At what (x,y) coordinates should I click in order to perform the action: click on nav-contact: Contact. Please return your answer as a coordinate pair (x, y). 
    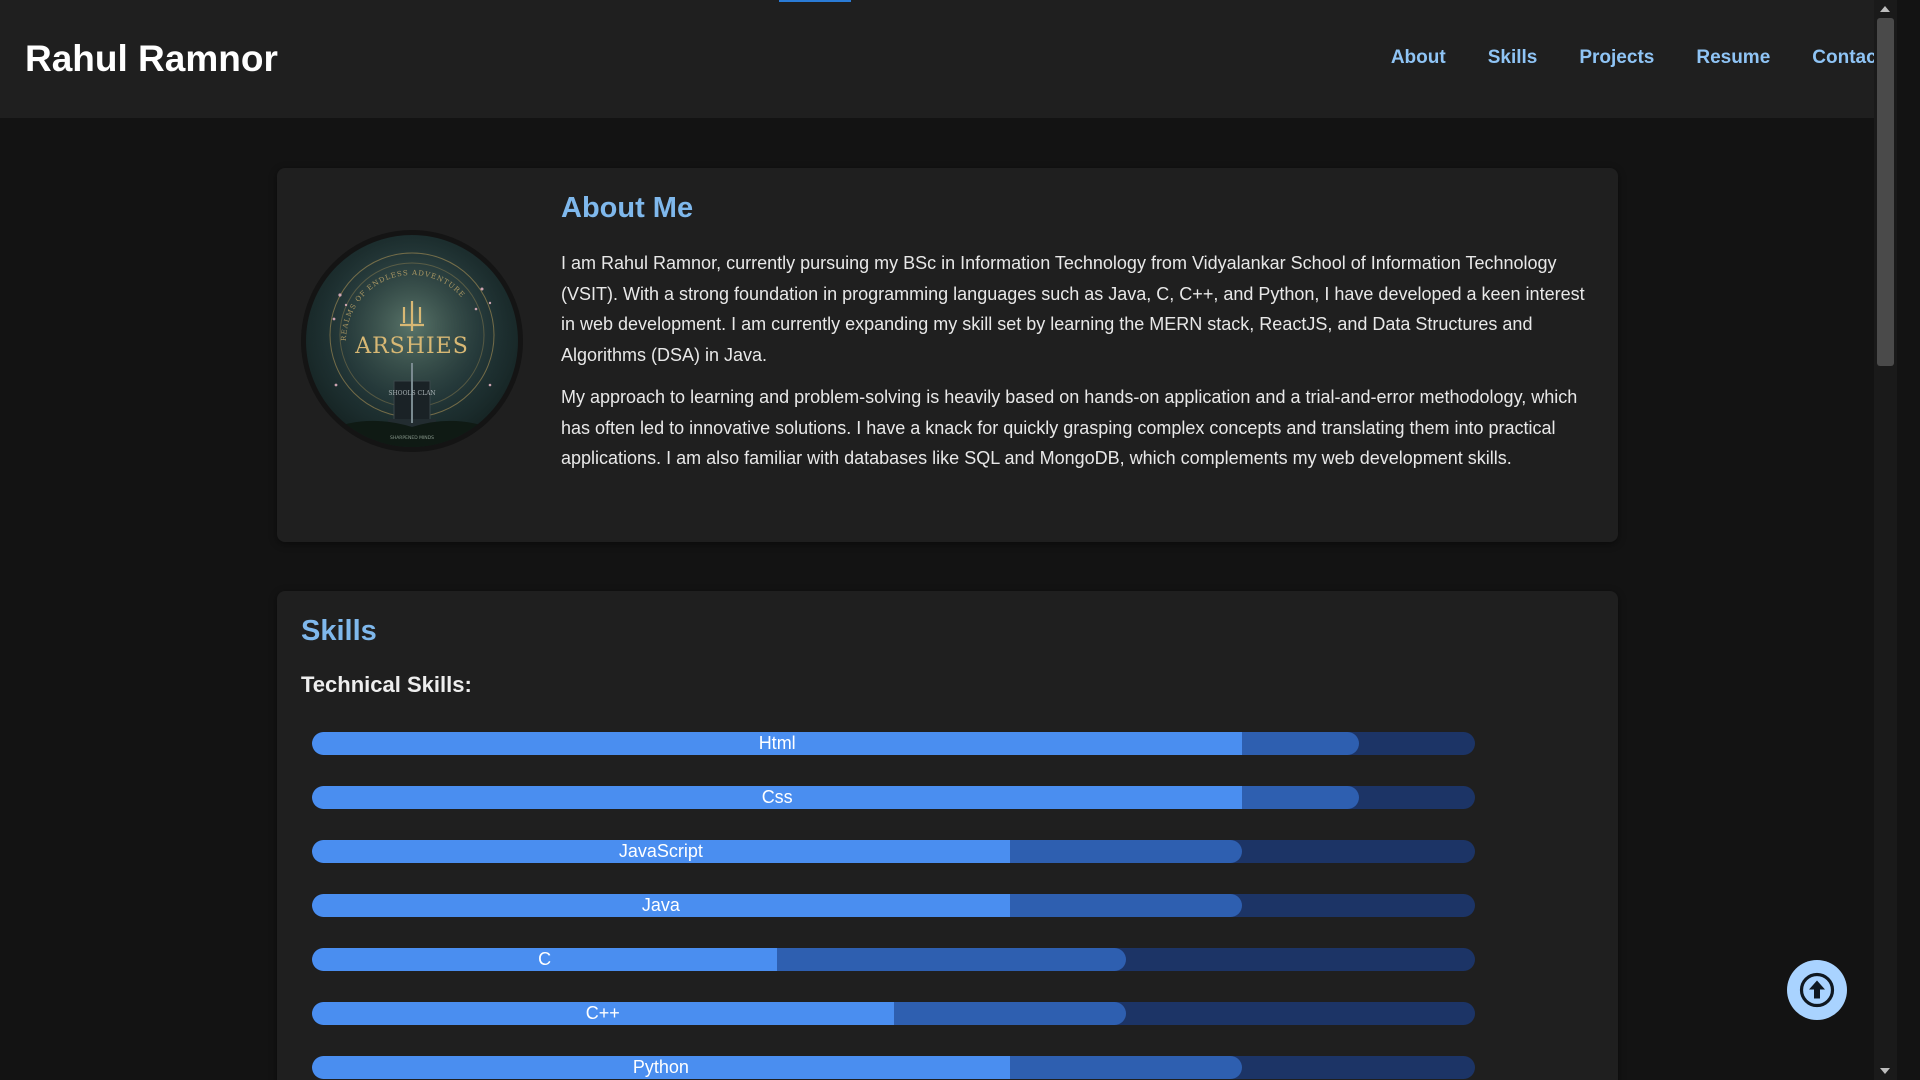
    Looking at the image, I should click on (1847, 58).